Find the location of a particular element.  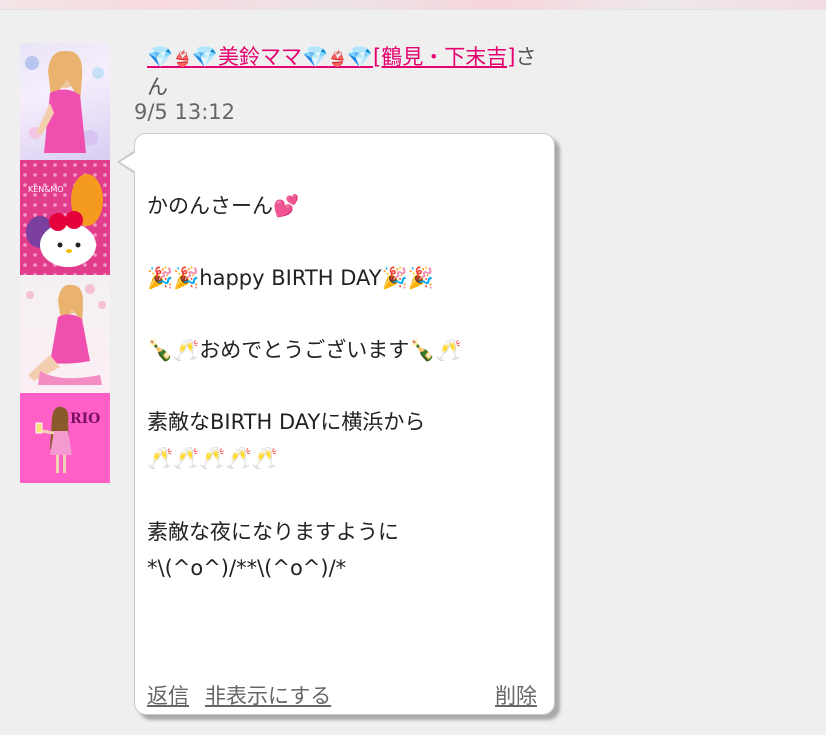

message-line: 素敵な夜になりますように is located at coordinates (273, 532).